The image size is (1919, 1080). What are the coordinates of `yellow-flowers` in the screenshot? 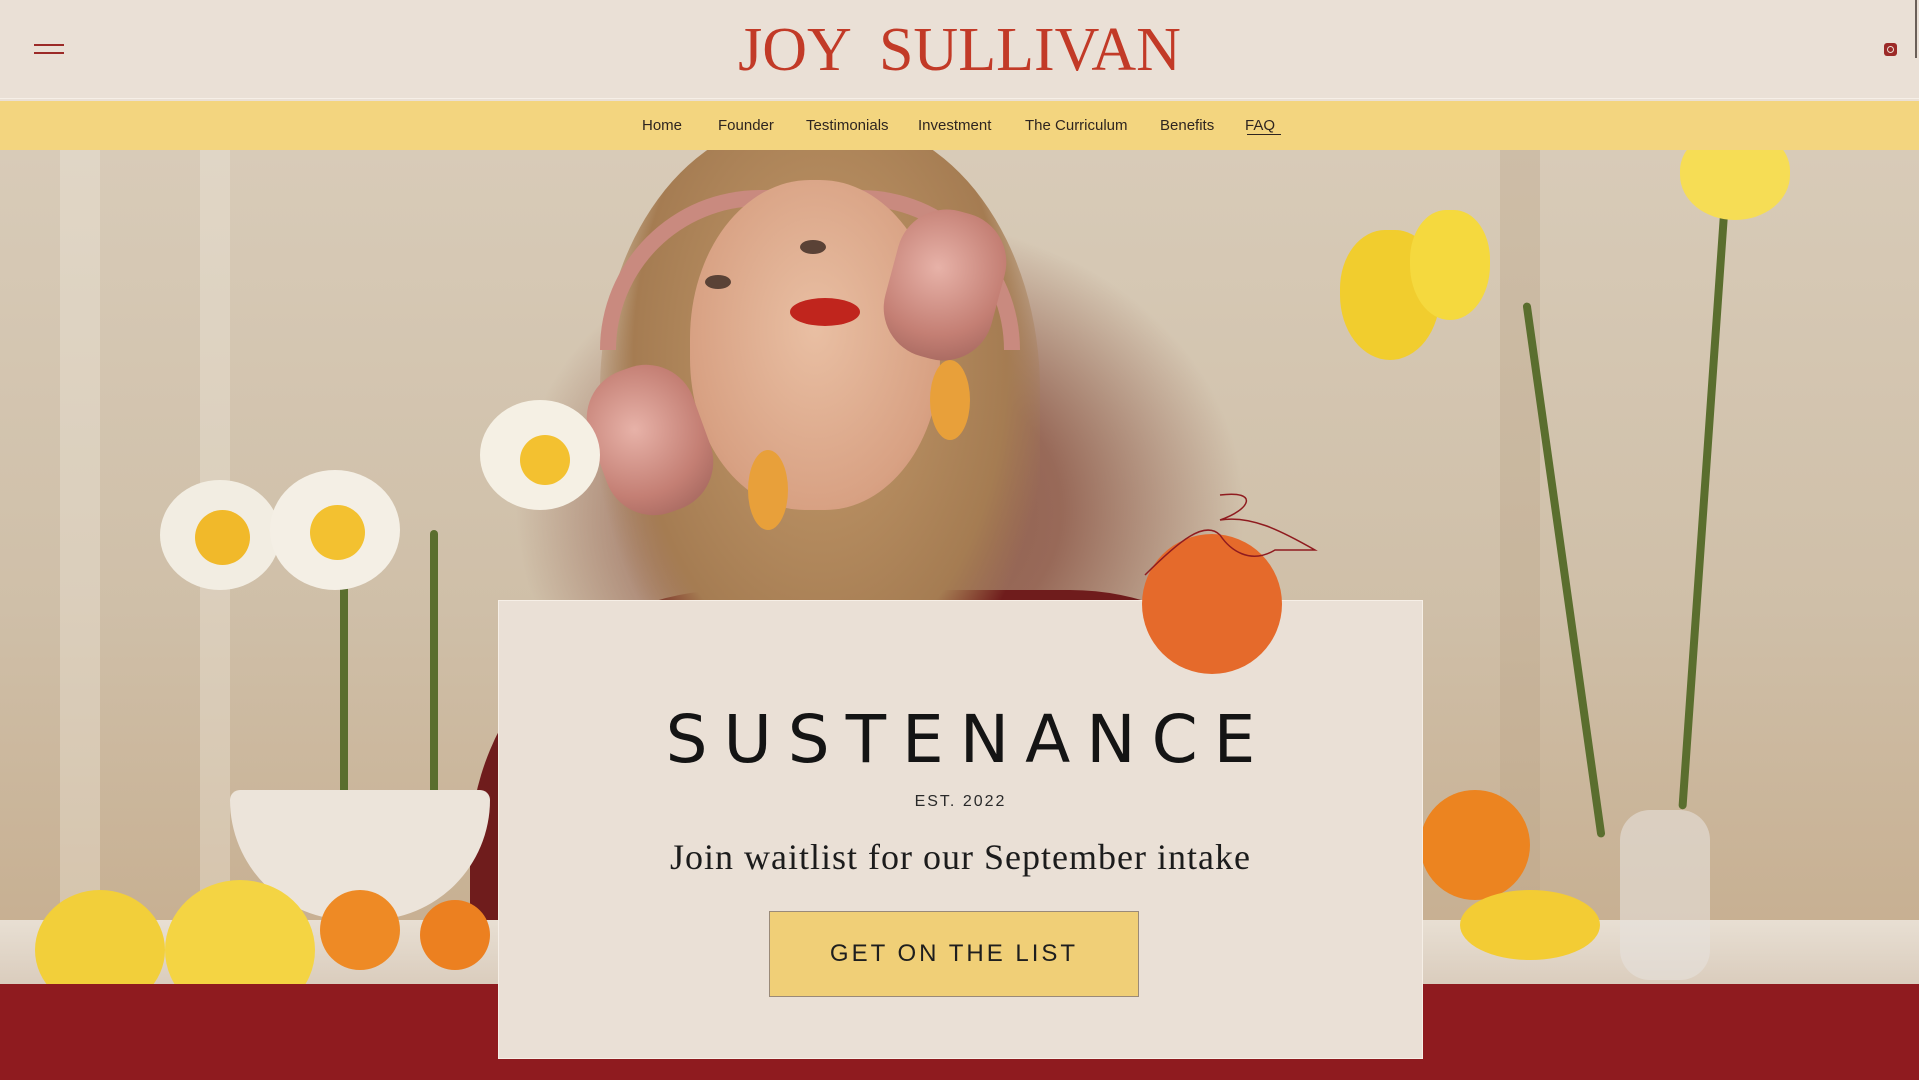 It's located at (1530, 925).